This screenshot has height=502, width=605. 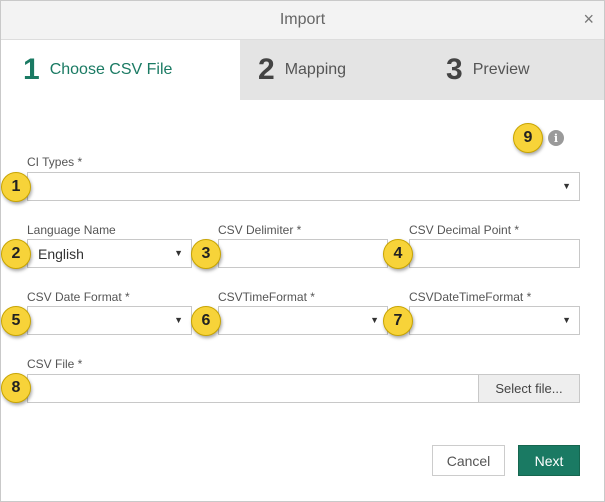 I want to click on tab-label: Preview, so click(x=501, y=69).